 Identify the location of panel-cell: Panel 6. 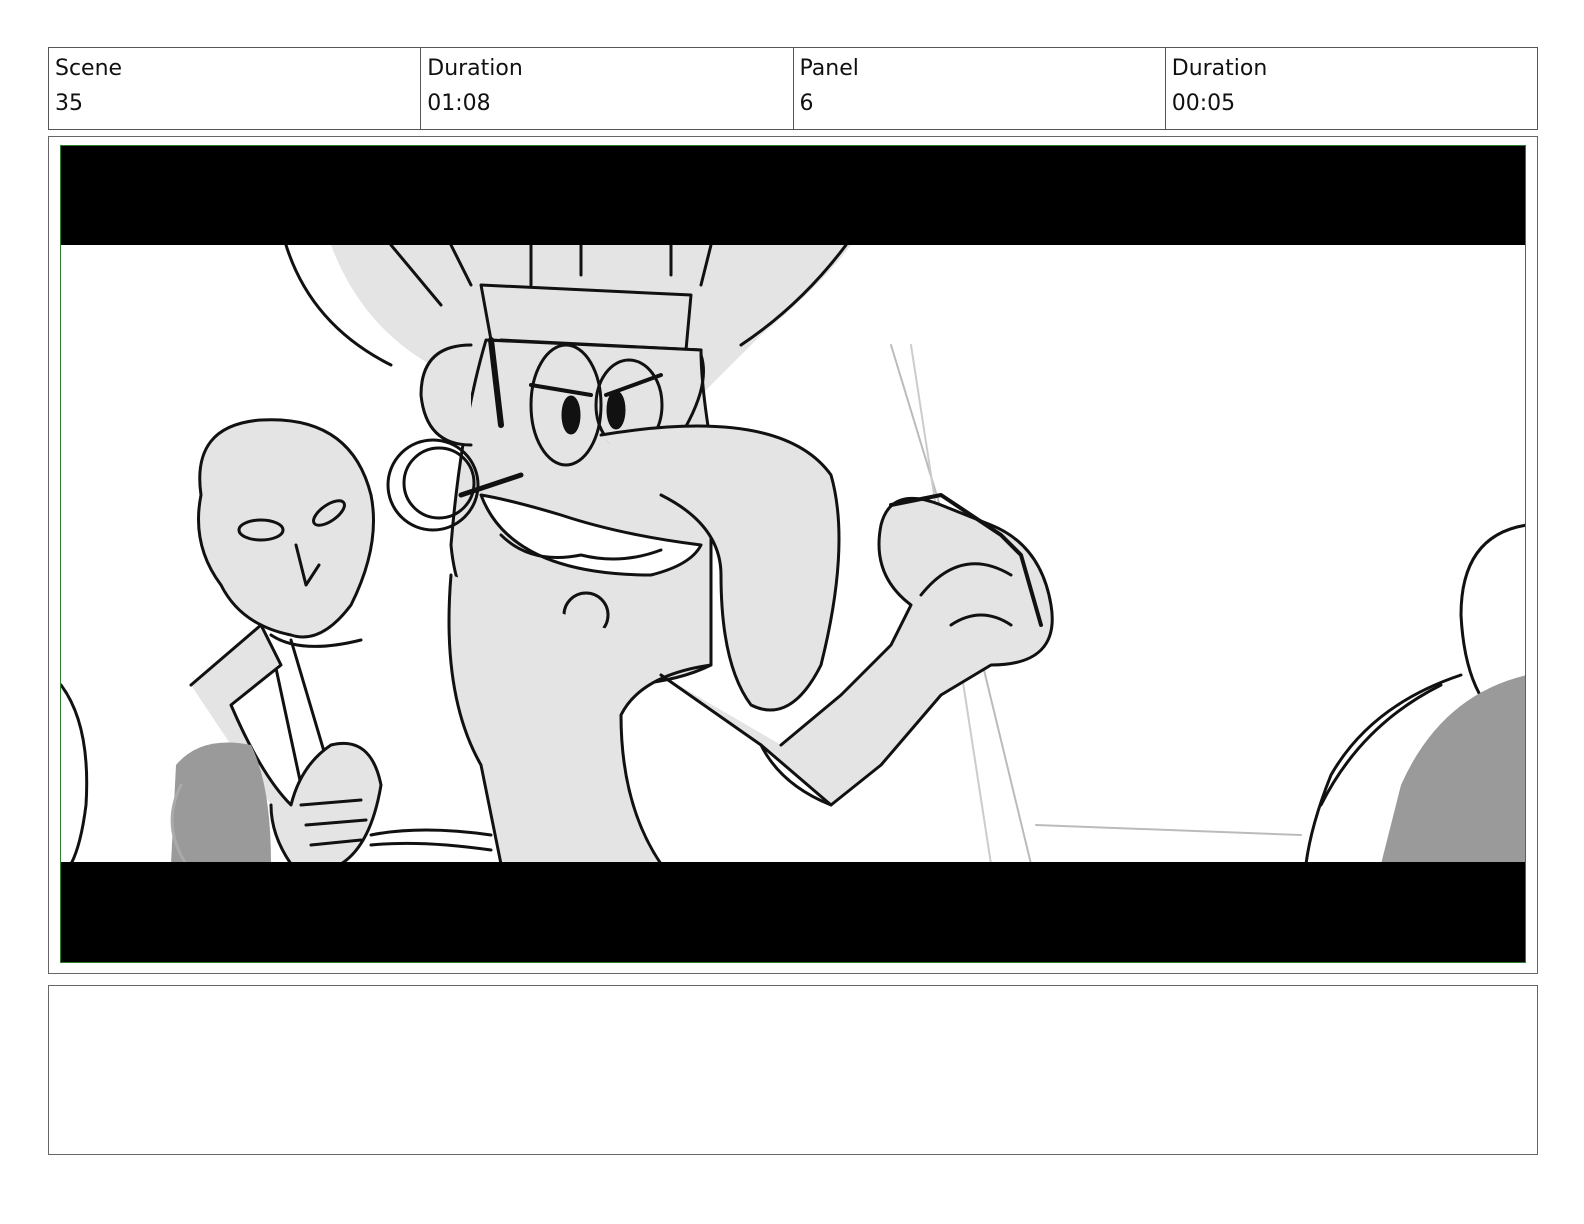
(980, 88).